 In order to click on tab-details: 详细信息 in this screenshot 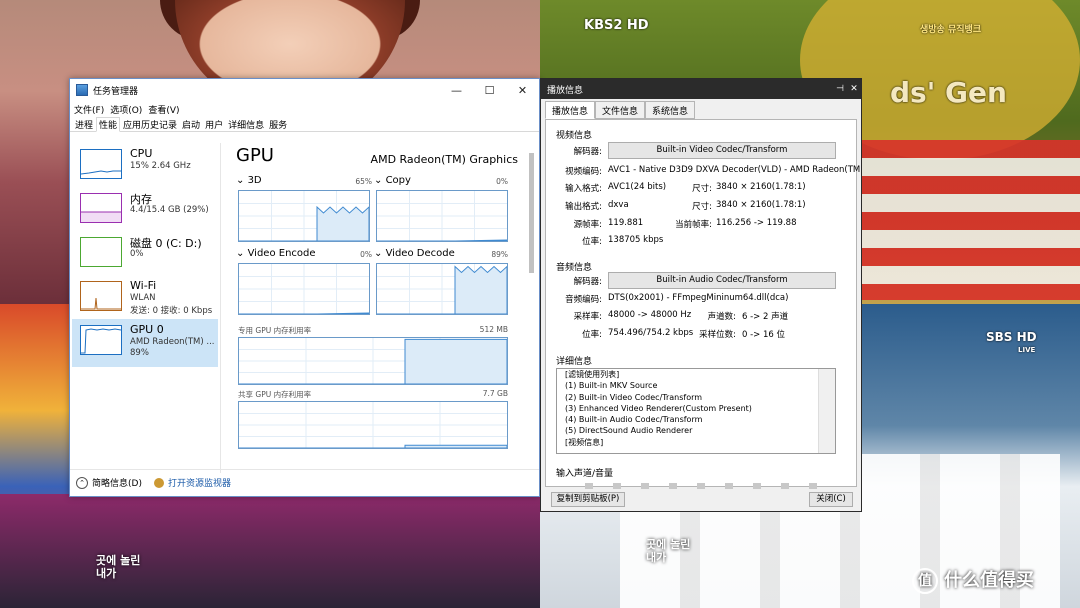, I will do `click(246, 124)`.